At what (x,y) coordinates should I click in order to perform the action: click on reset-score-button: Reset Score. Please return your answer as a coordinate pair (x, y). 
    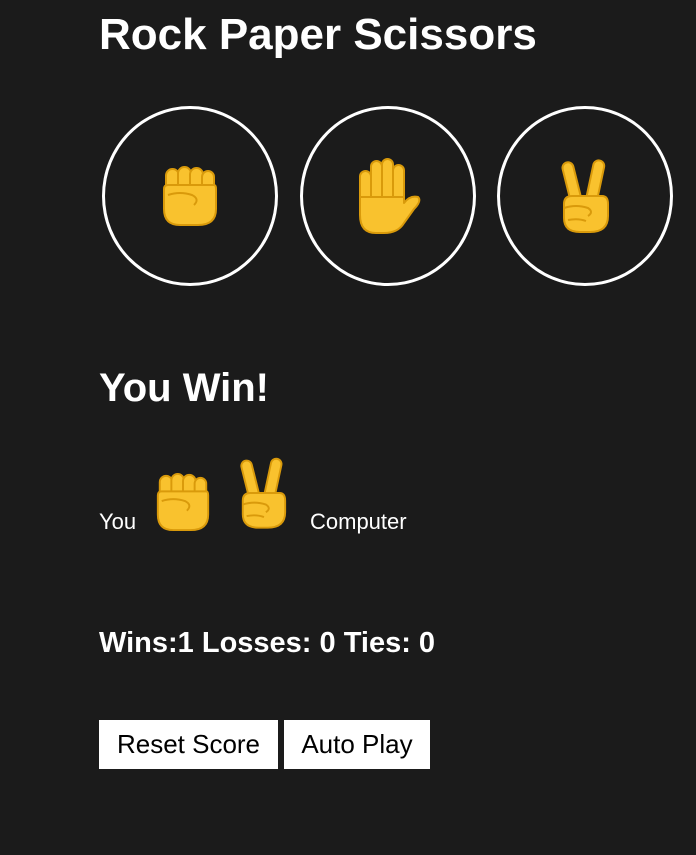
    Looking at the image, I should click on (188, 744).